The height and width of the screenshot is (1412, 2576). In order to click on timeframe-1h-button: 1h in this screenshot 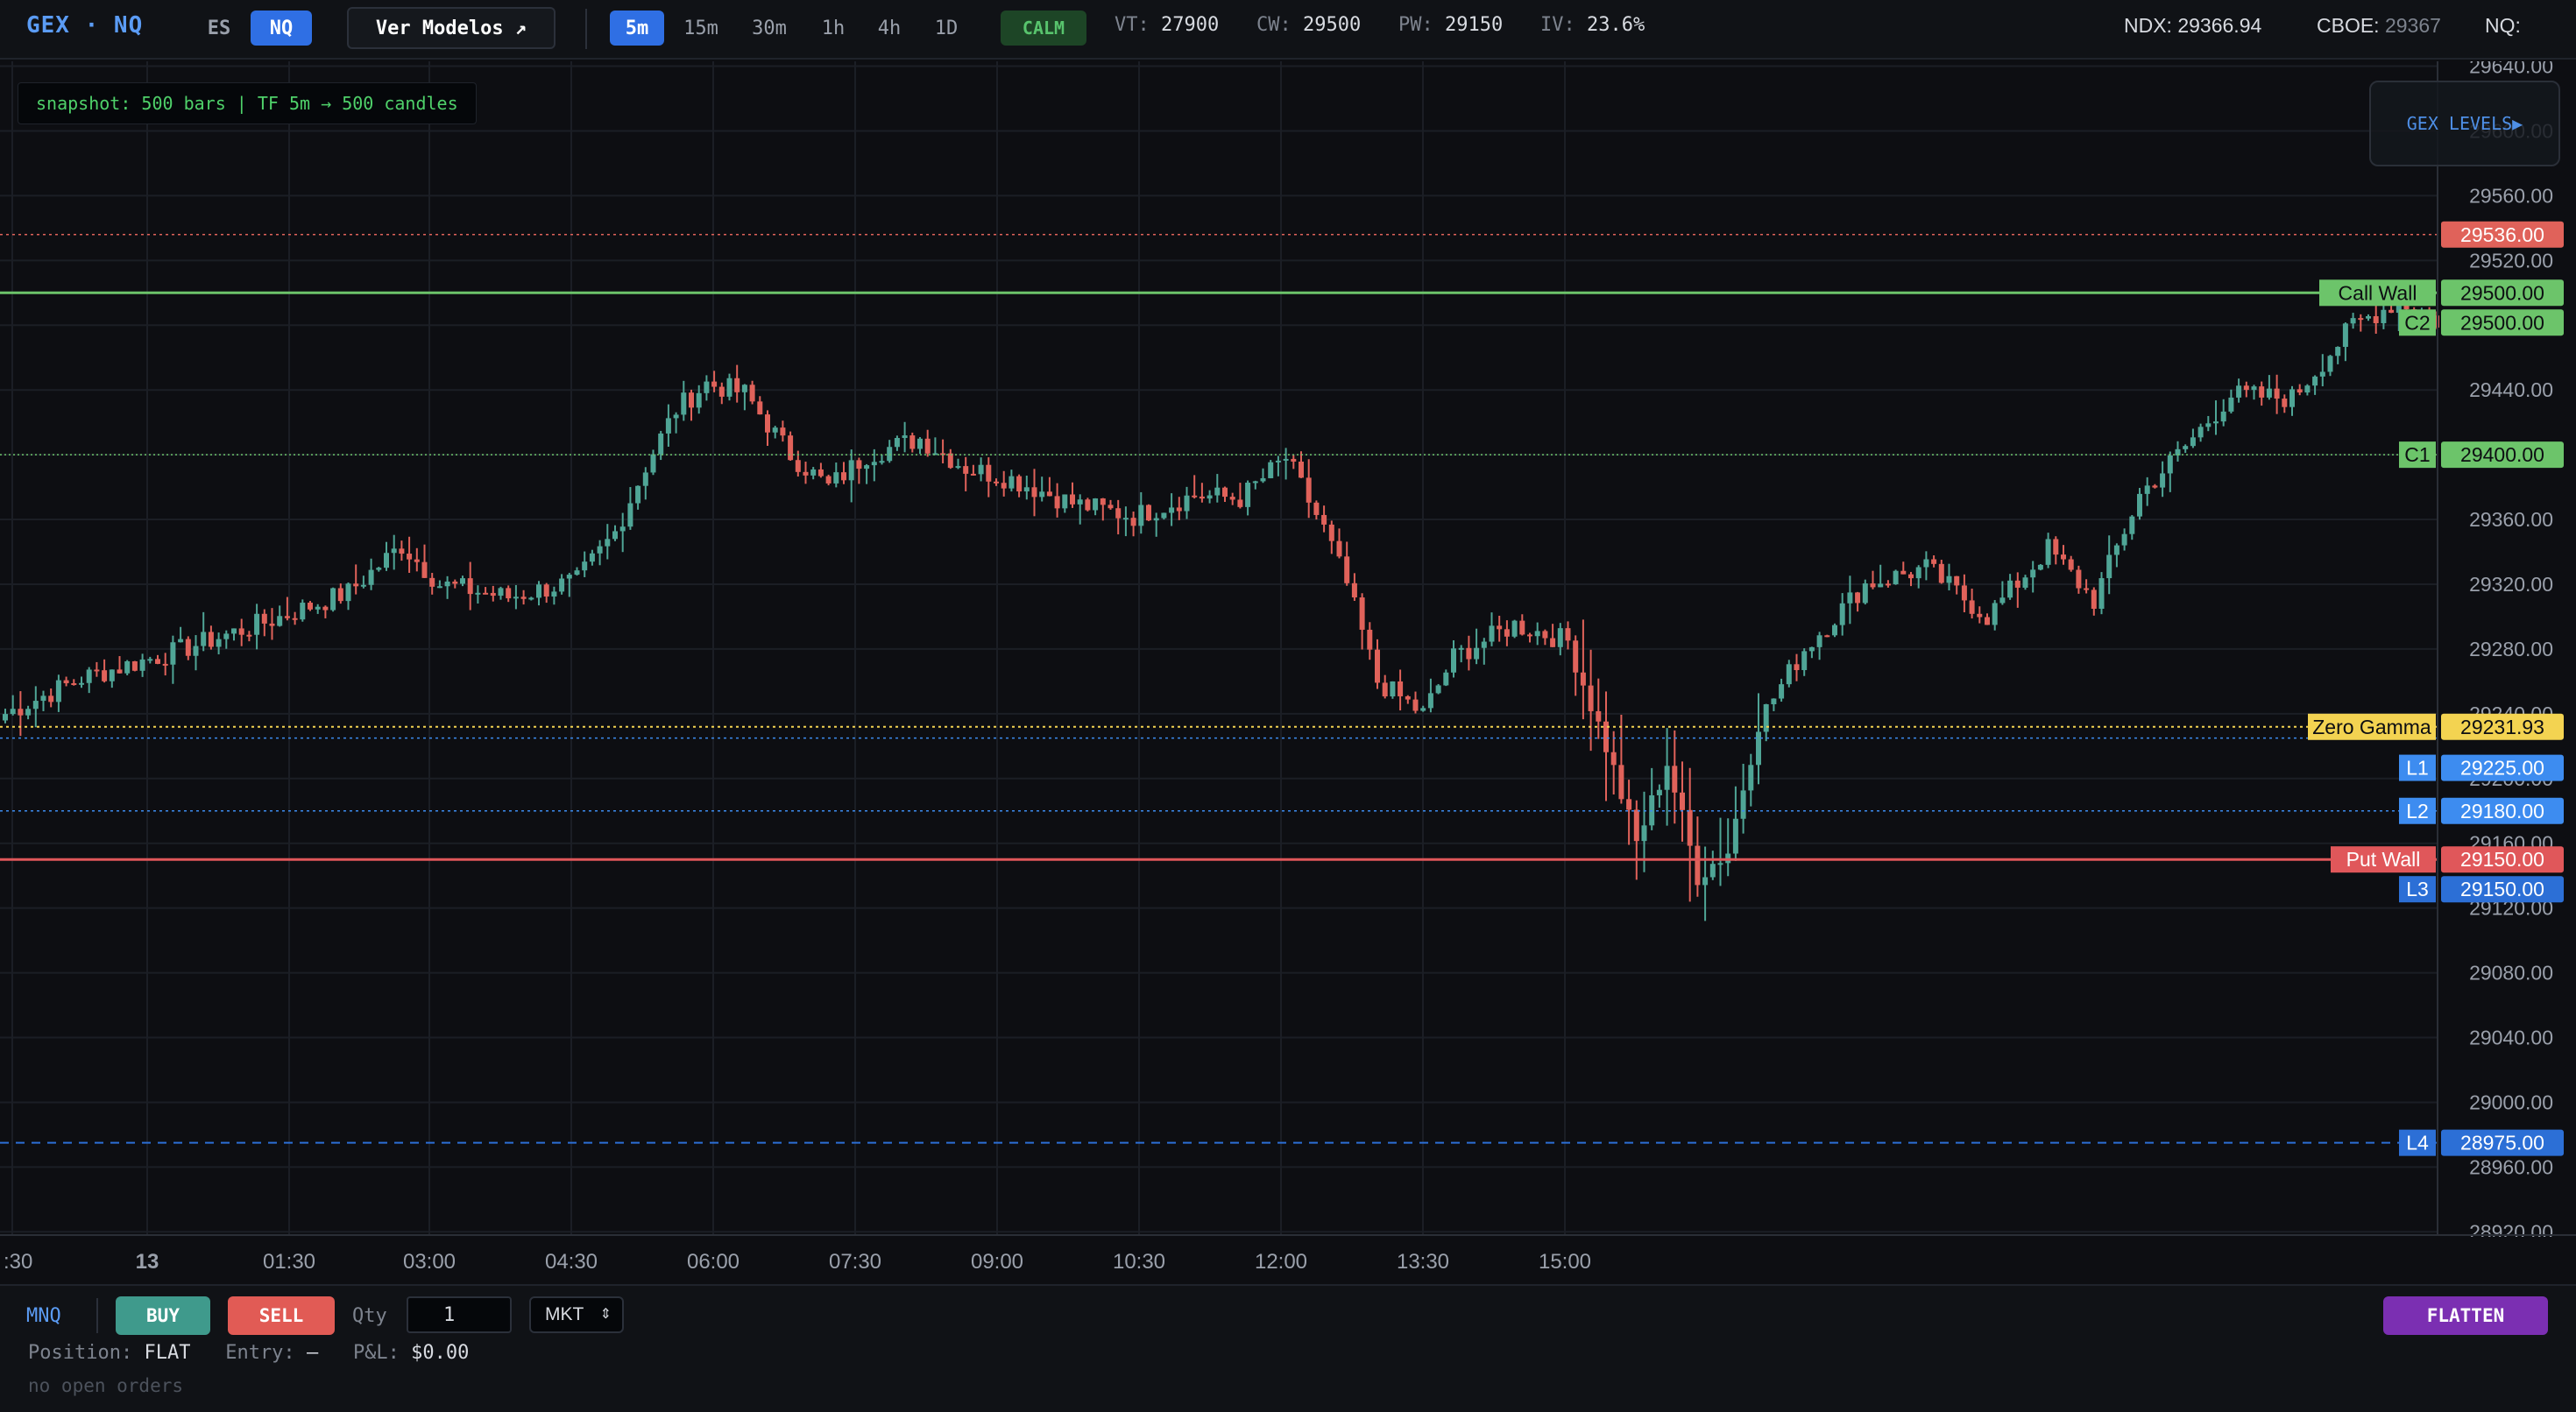, I will do `click(833, 29)`.